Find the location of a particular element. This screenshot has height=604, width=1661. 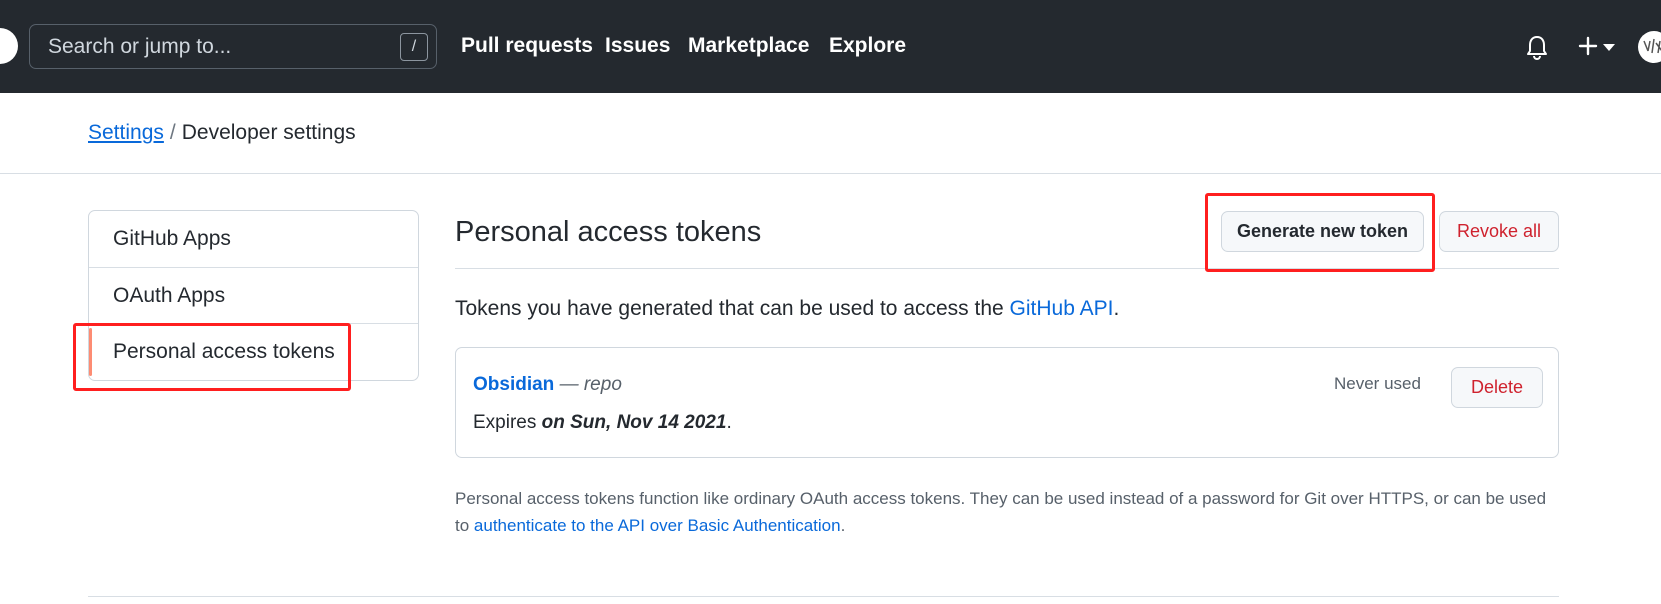

token-title: Obsidian — repo is located at coordinates (547, 385).